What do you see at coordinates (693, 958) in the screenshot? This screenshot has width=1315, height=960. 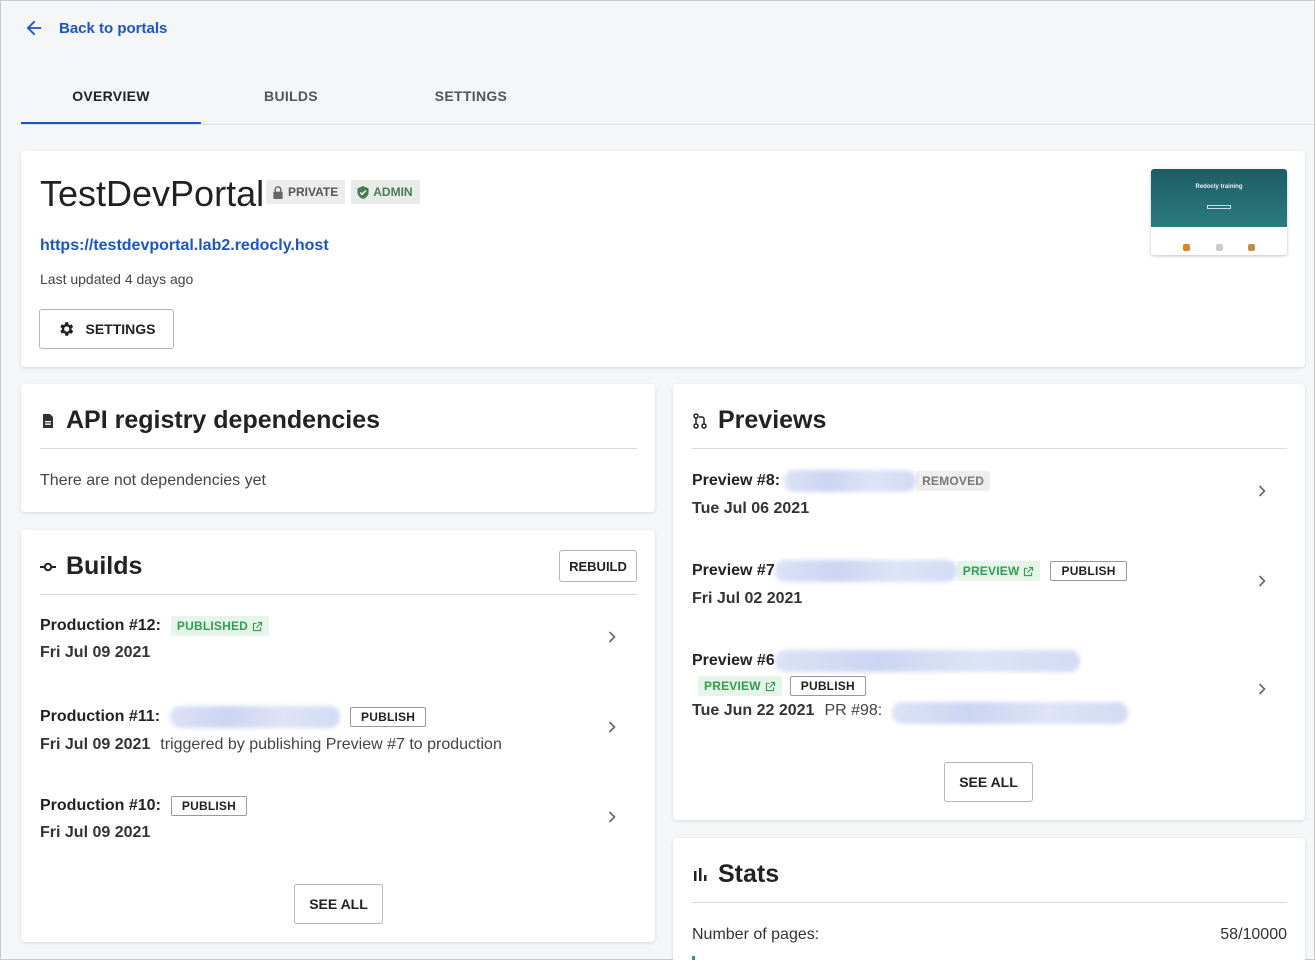 I see `pages-usage-bar` at bounding box center [693, 958].